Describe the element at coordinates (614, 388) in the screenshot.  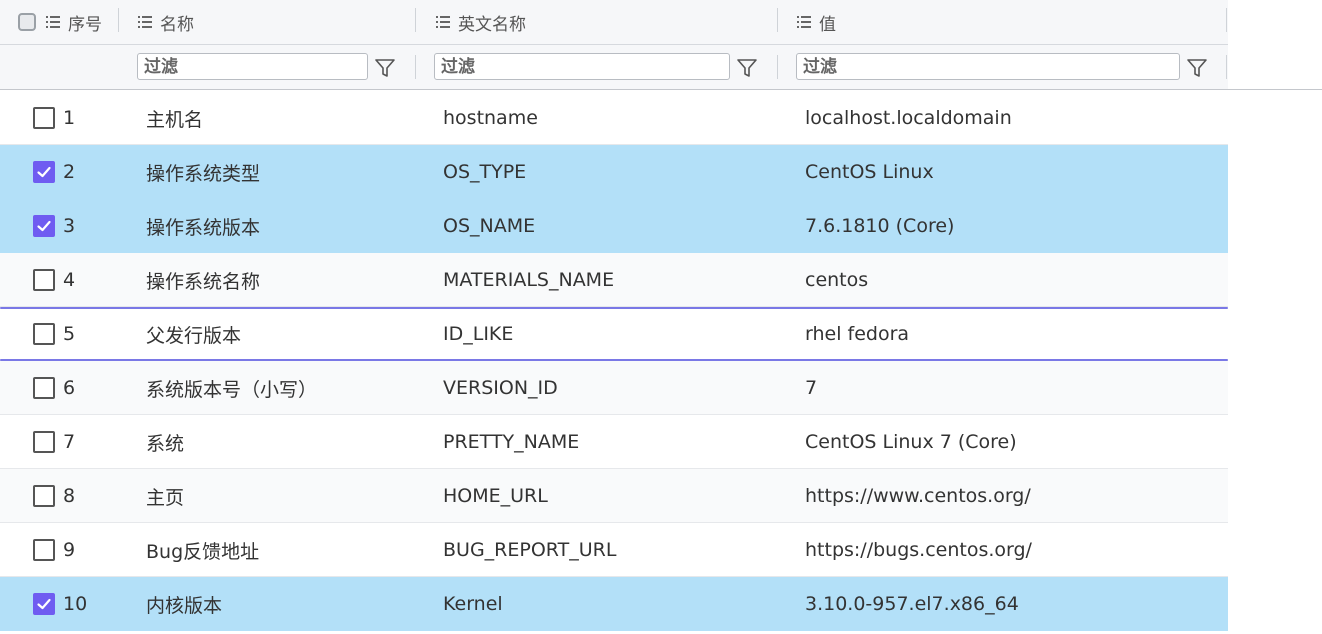
I see `table-row: 6 系统版本号（小写） VERSION_ID 7` at that location.